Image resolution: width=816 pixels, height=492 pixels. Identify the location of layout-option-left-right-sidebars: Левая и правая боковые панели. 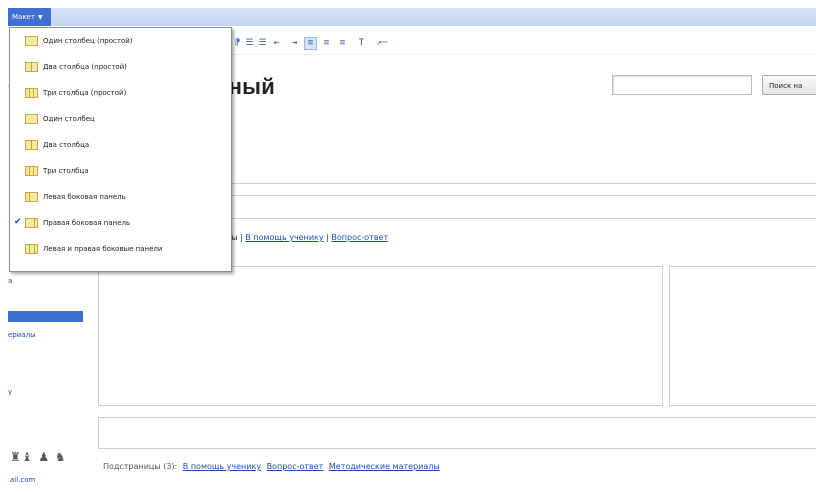
(120, 250).